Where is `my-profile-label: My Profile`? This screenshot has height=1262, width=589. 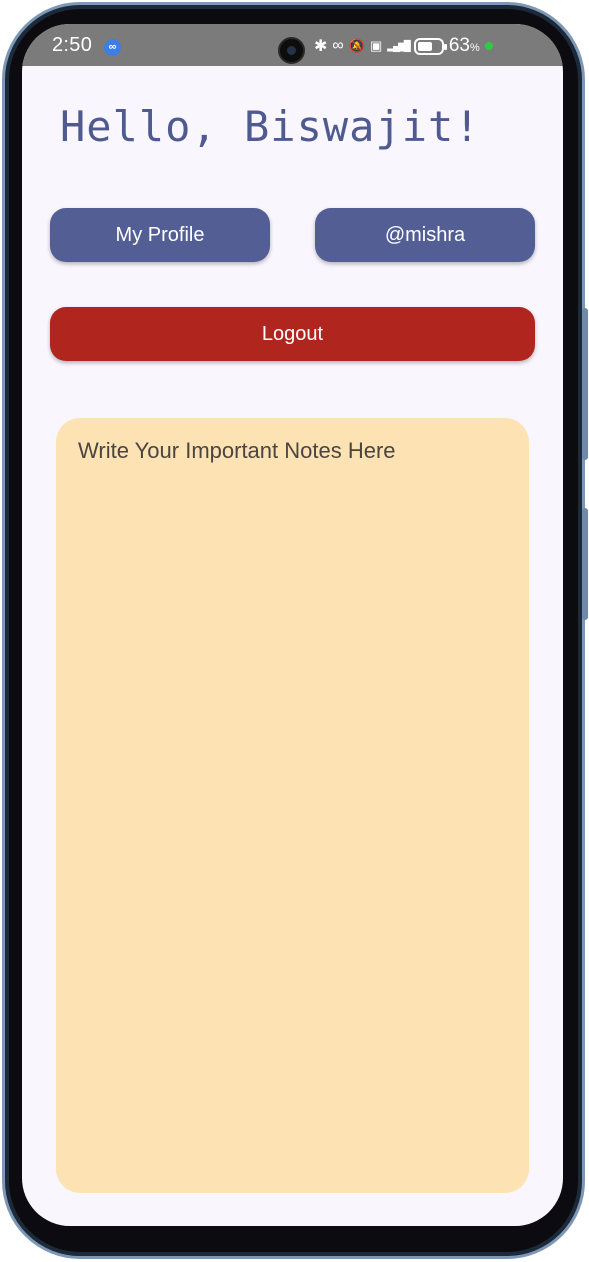 my-profile-label: My Profile is located at coordinates (160, 234).